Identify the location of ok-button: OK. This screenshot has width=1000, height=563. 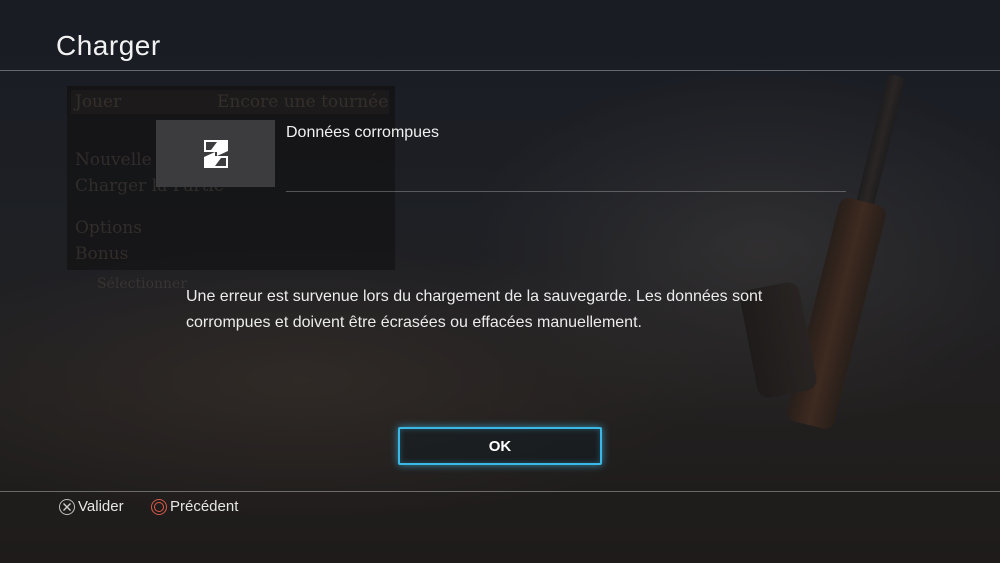
(500, 446).